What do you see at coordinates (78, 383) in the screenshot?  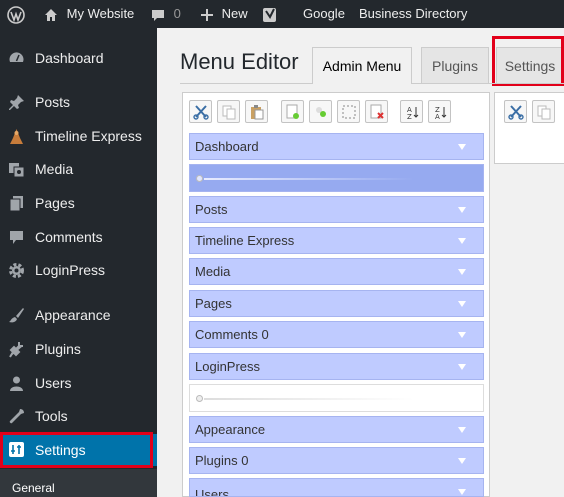 I see `sidebar-item-users: Users` at bounding box center [78, 383].